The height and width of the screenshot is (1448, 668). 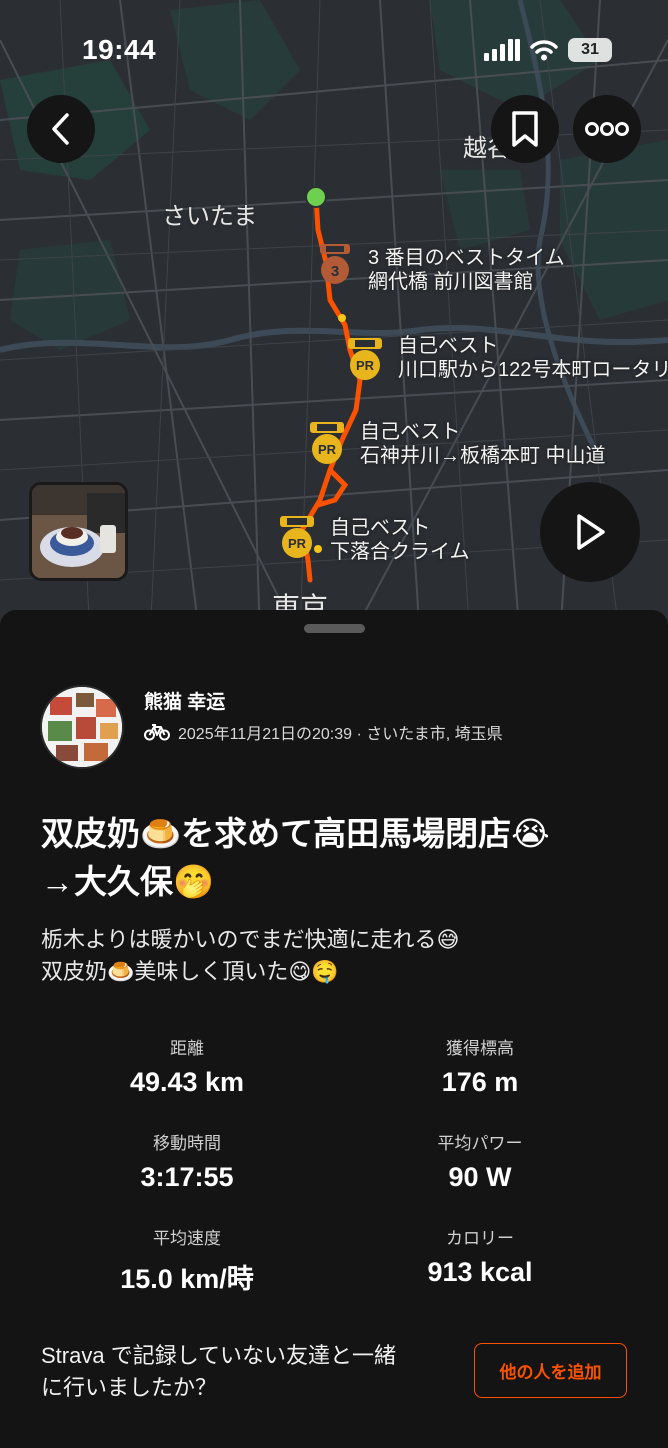 What do you see at coordinates (533, 358) in the screenshot?
I see `segment-label: 自己ベスト 川口駅から122号本町ロータリー` at bounding box center [533, 358].